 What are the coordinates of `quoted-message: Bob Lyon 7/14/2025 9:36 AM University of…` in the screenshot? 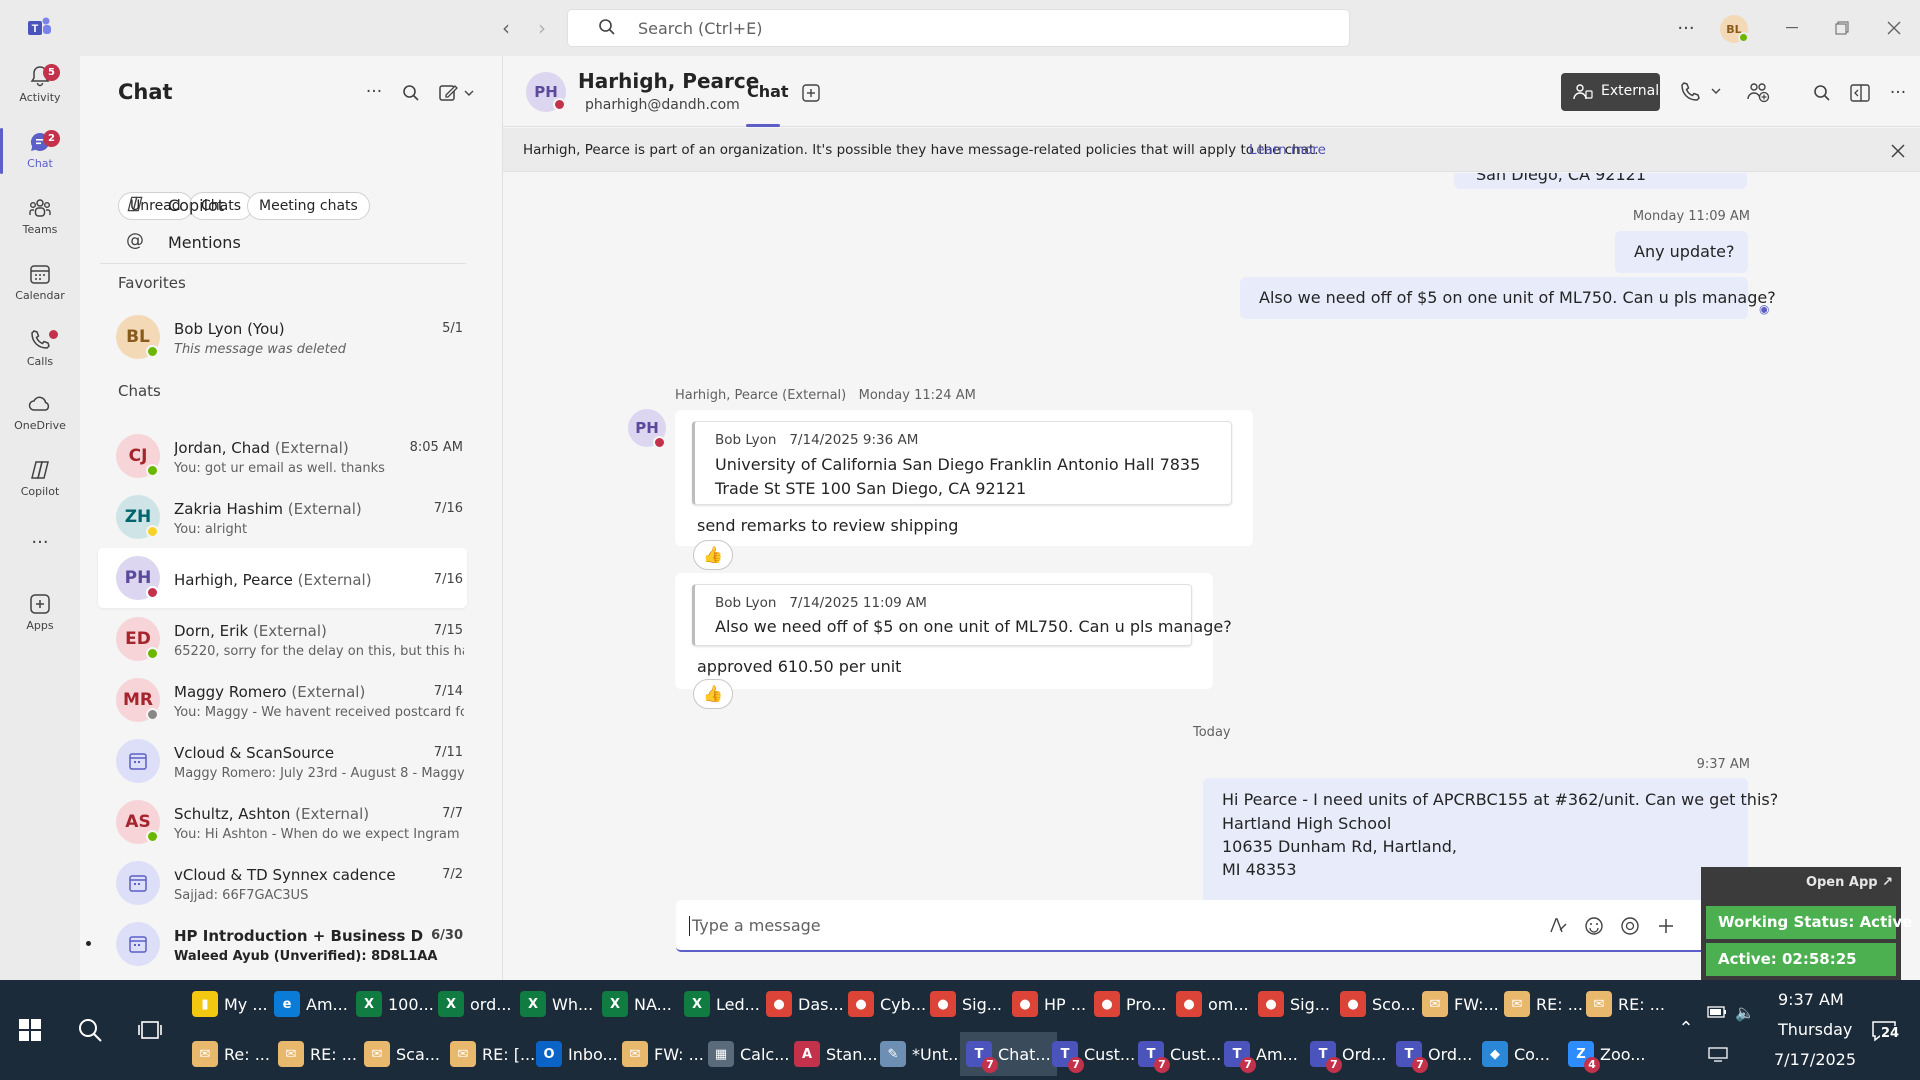 It's located at (962, 463).